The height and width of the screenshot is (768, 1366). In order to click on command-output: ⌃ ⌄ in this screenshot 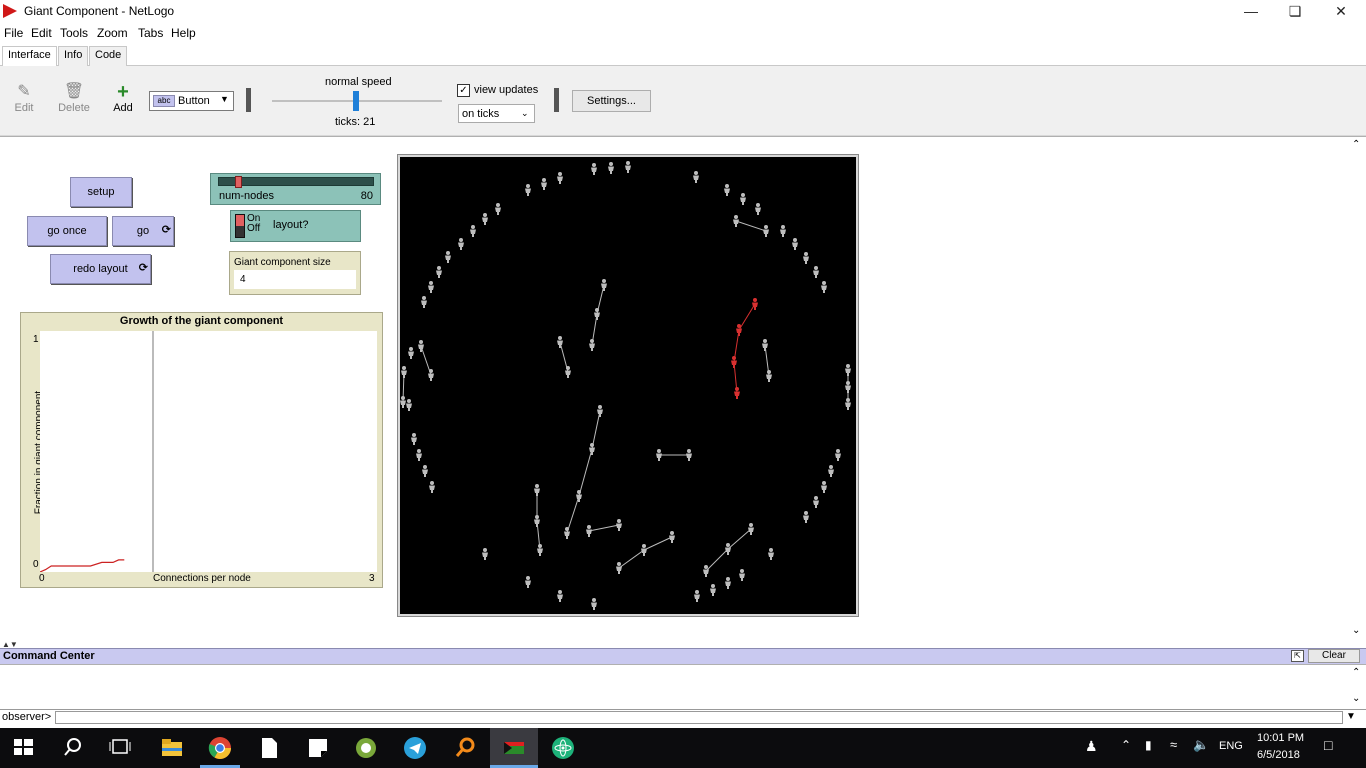, I will do `click(683, 687)`.